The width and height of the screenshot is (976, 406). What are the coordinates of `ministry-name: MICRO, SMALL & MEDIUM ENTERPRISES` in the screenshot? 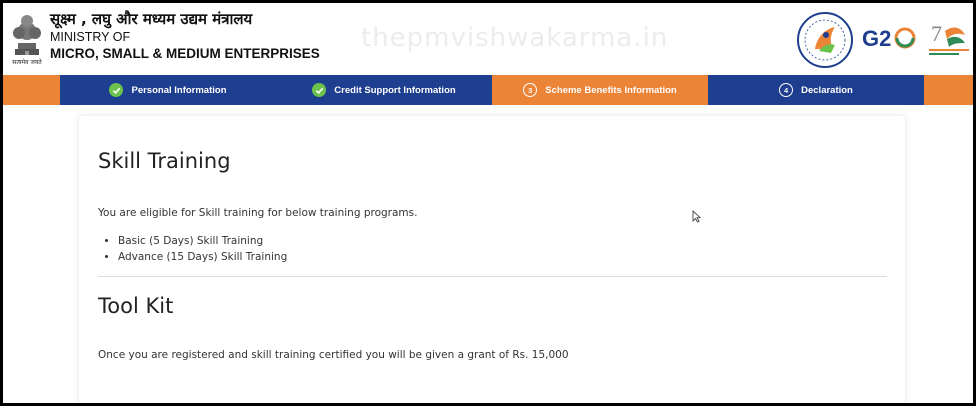 It's located at (185, 53).